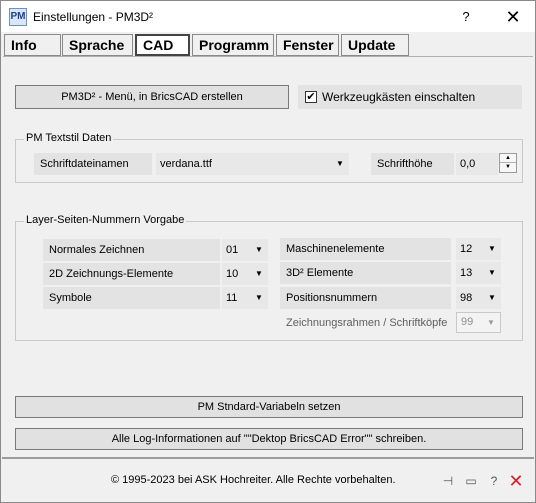 The height and width of the screenshot is (503, 536). What do you see at coordinates (466, 273) in the screenshot?
I see `layer-value-3d: 13` at bounding box center [466, 273].